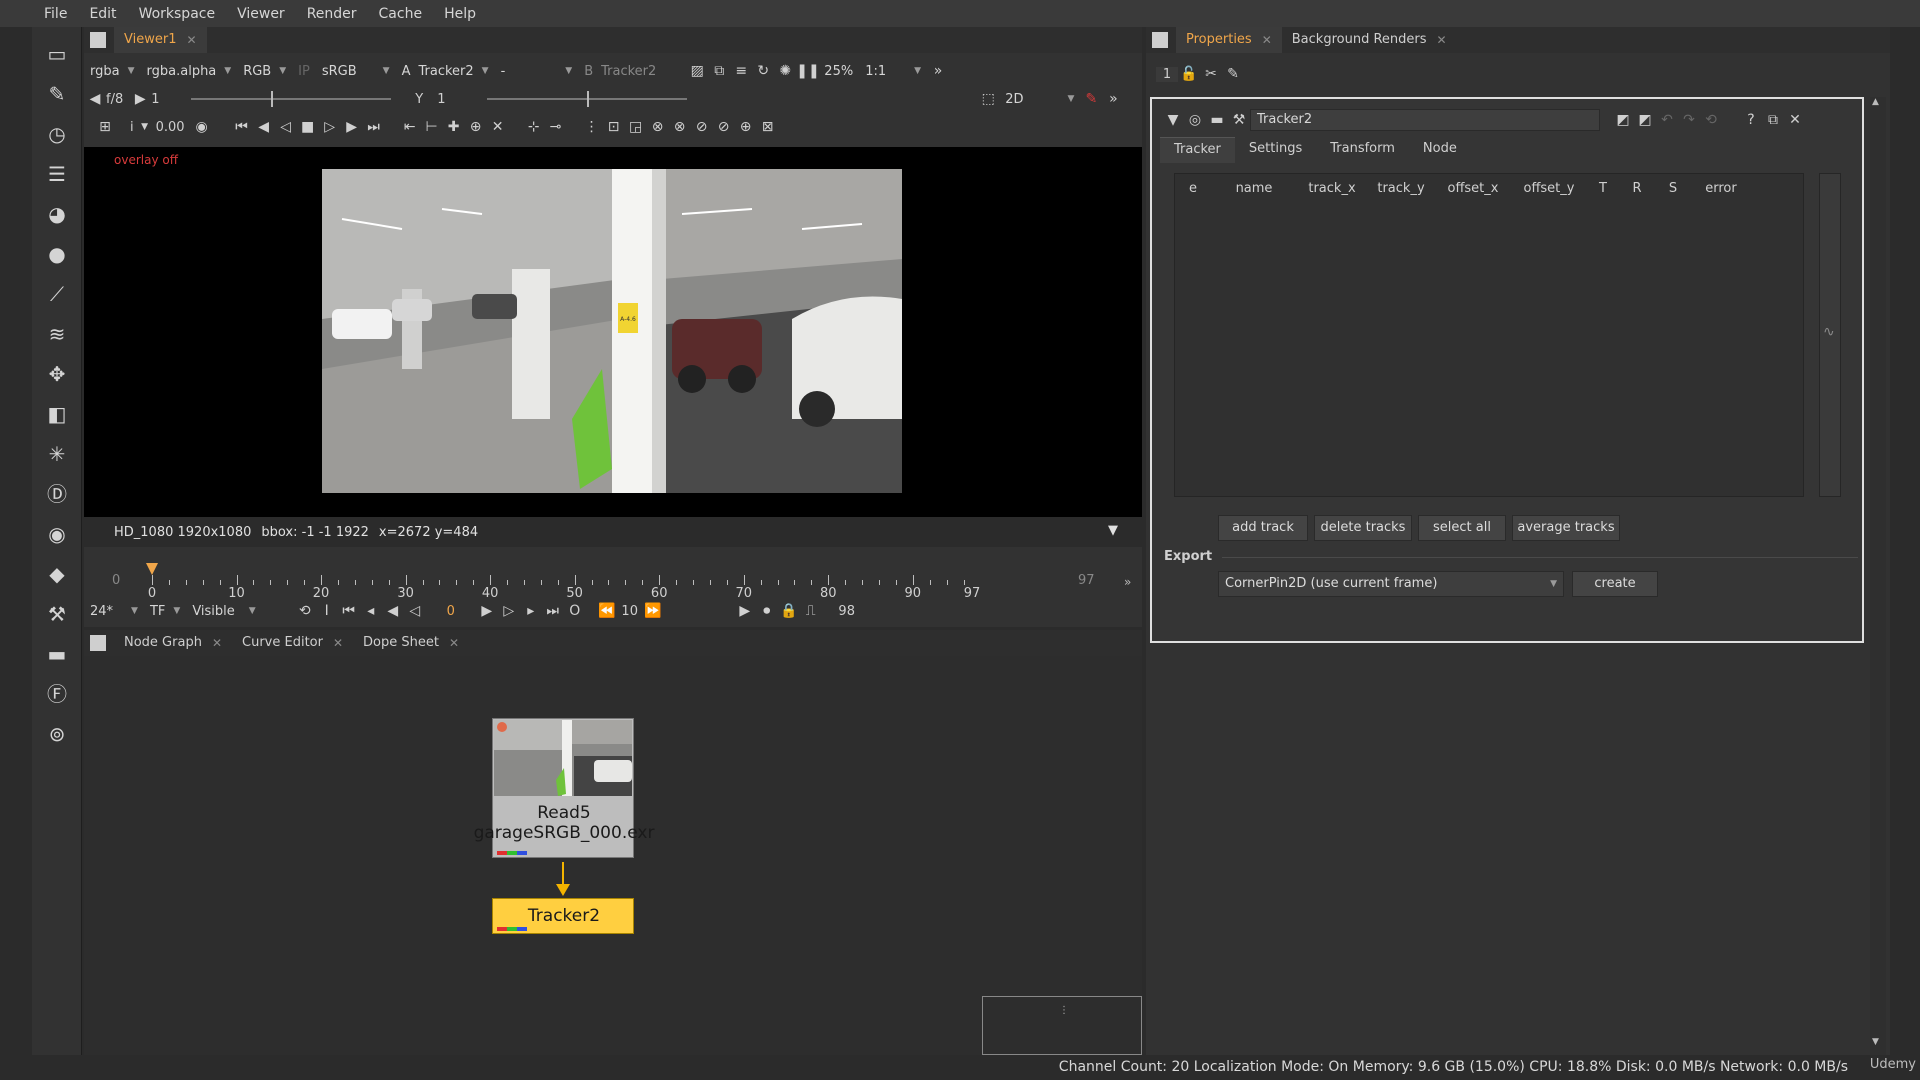 The image size is (1920, 1080). What do you see at coordinates (1875, 102) in the screenshot?
I see `scroll-up-icon: ▲` at bounding box center [1875, 102].